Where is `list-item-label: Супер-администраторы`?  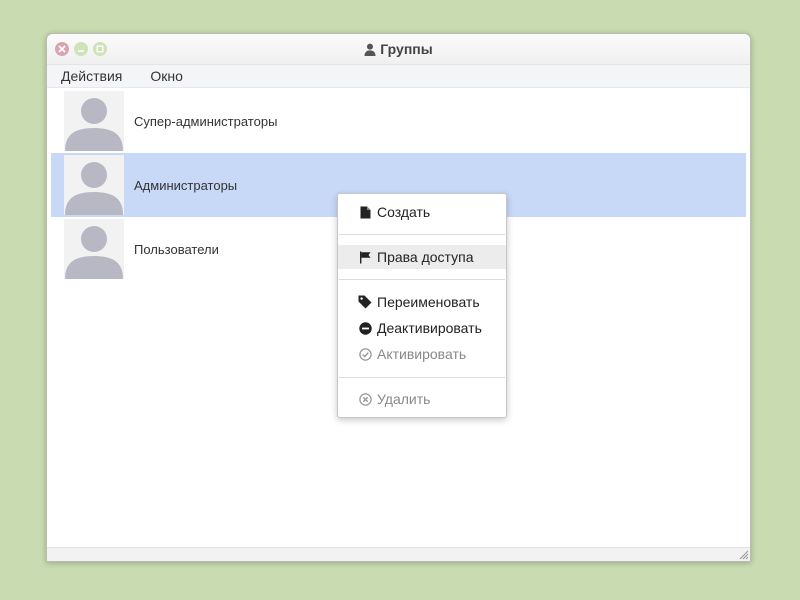
list-item-label: Супер-администраторы is located at coordinates (206, 121).